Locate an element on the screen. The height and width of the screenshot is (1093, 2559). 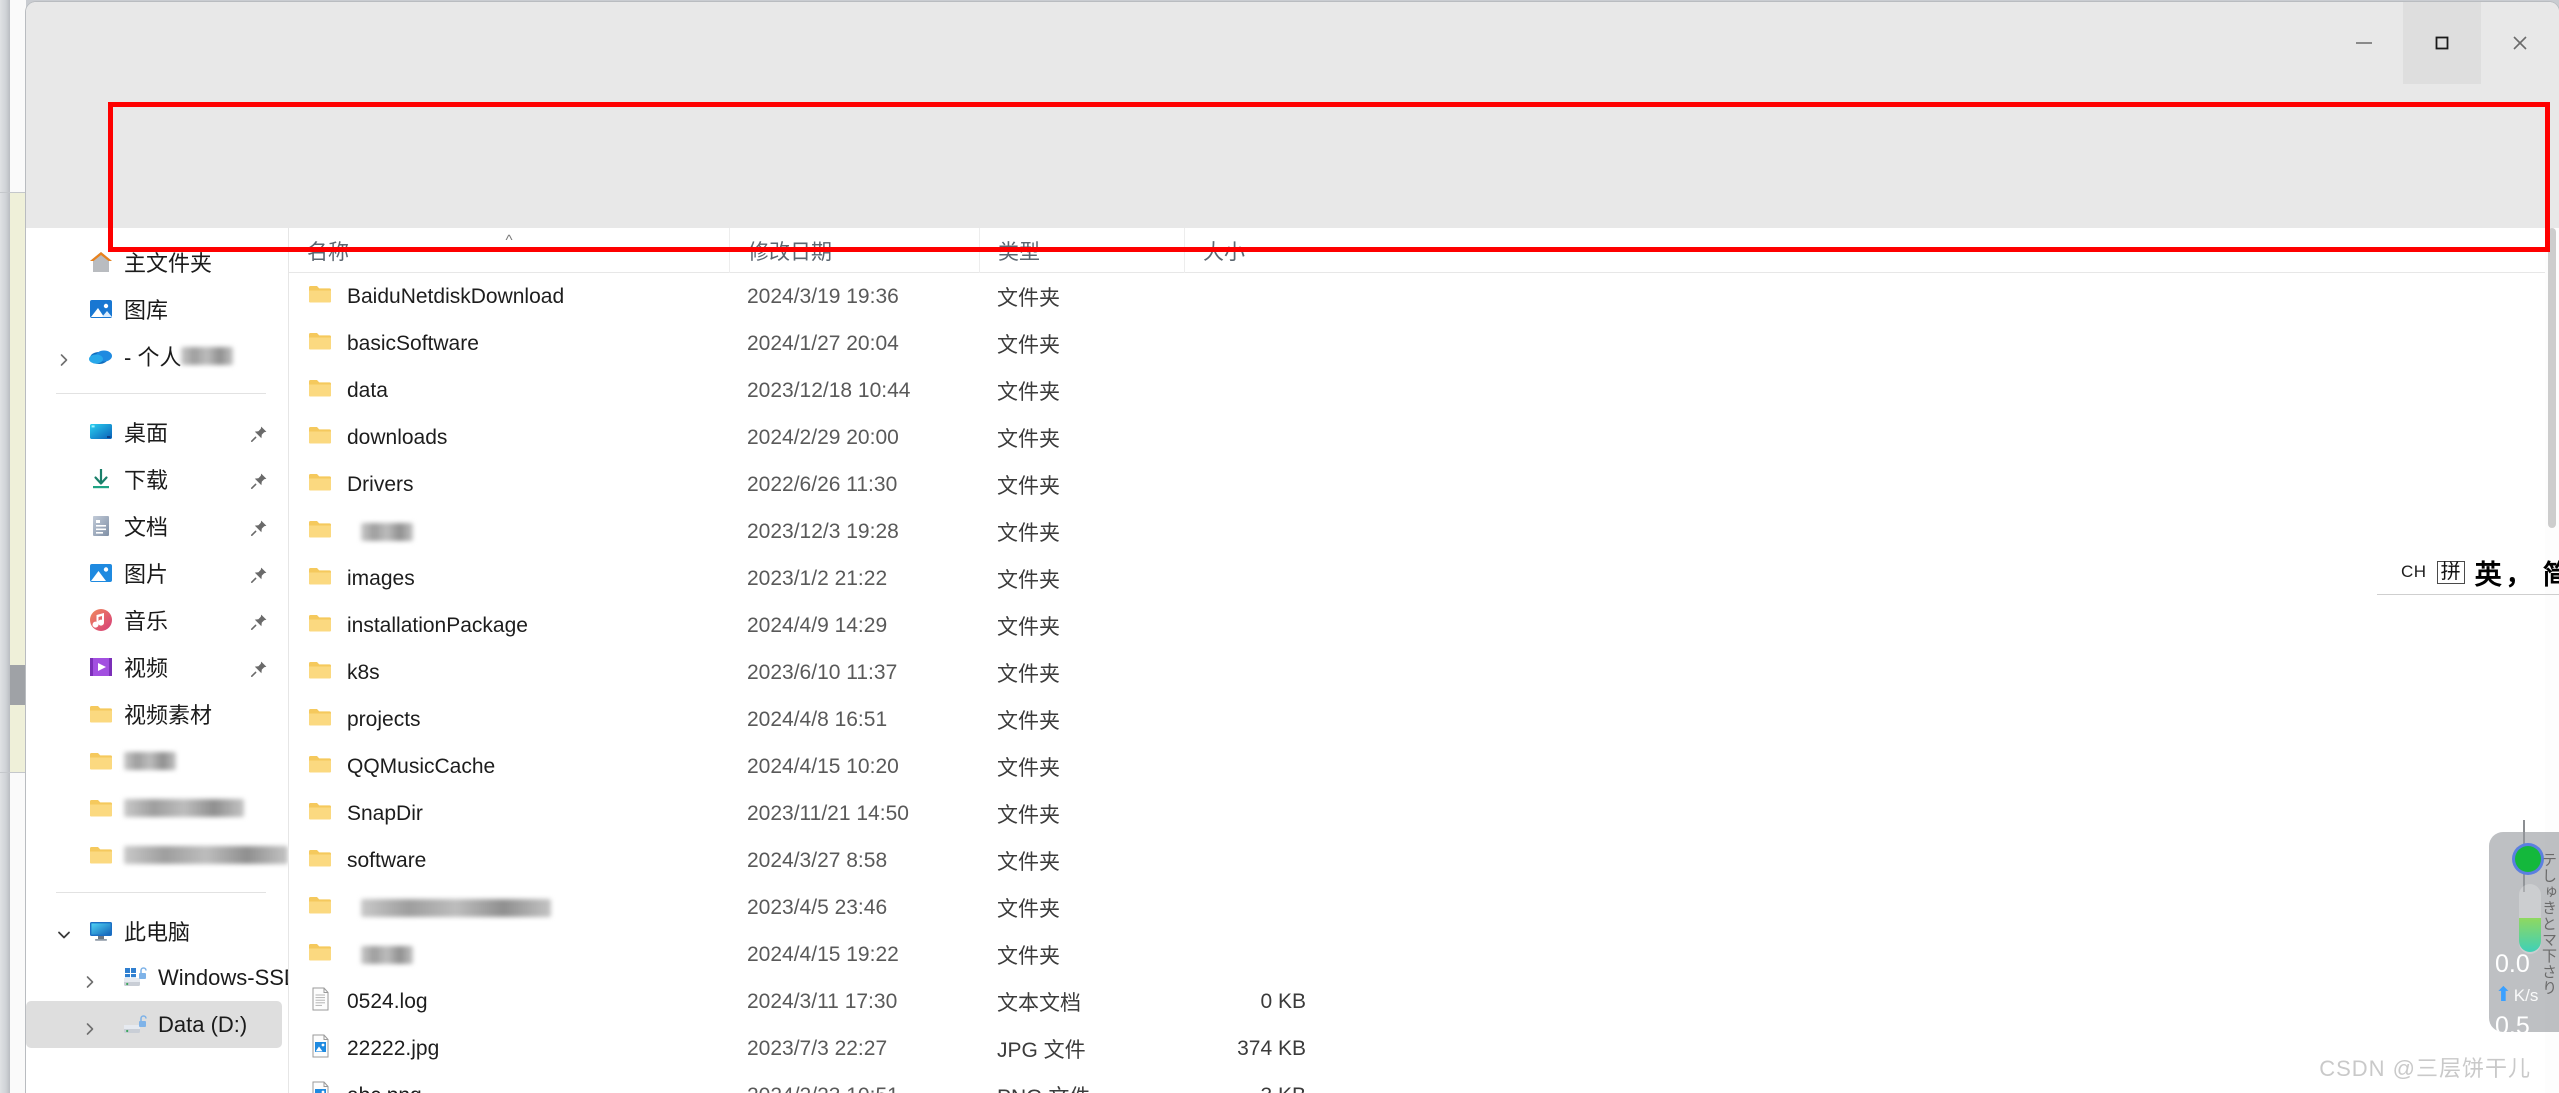
table-row: software 2024/3/27 8:58 文件夹 is located at coordinates (1424, 860).